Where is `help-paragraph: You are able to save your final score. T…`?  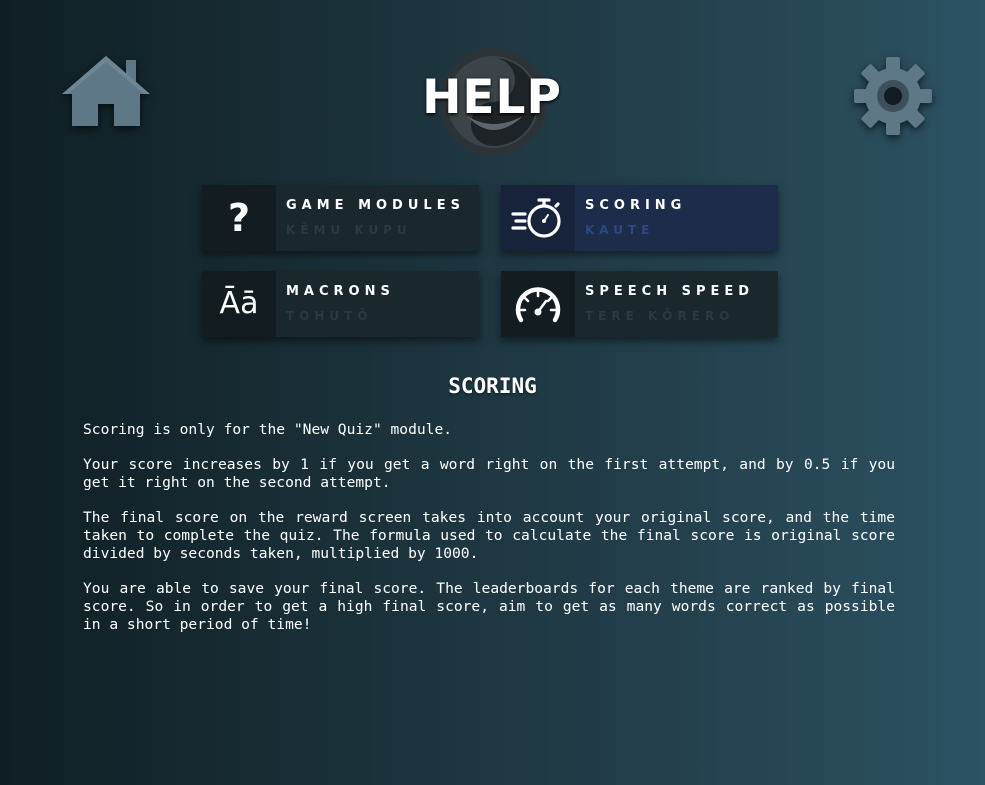 help-paragraph: You are able to save your final score. T… is located at coordinates (489, 606).